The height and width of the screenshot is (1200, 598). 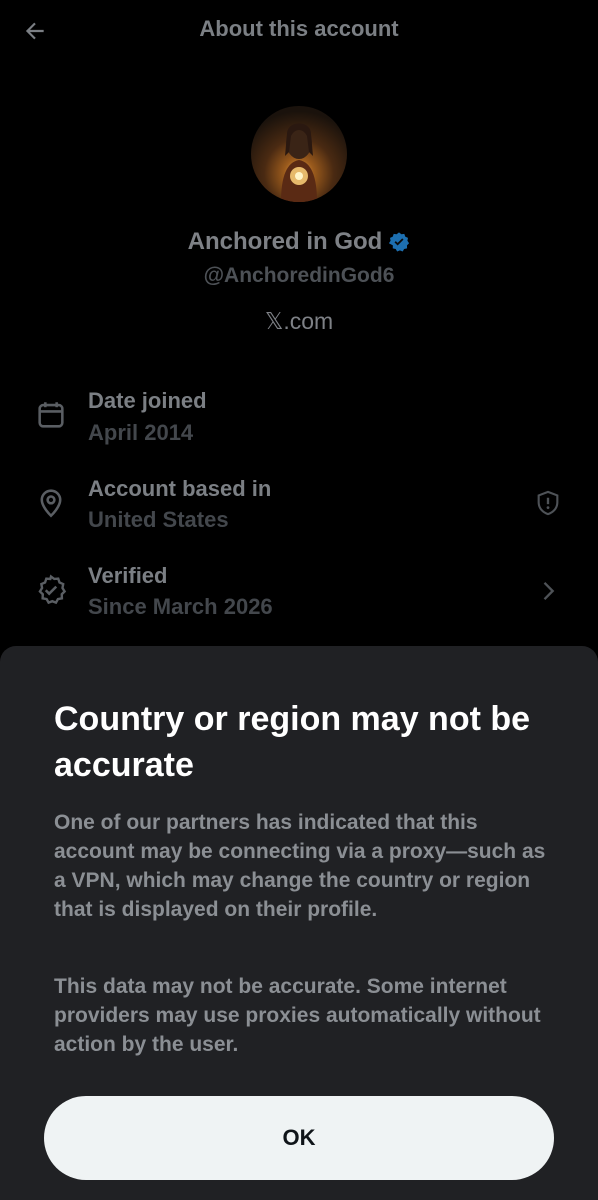 I want to click on ok-button: OK, so click(x=299, y=1138).